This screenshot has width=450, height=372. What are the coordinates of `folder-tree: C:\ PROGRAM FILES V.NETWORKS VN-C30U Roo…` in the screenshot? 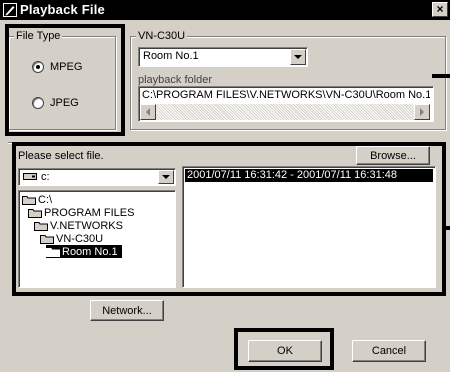 It's located at (97, 239).